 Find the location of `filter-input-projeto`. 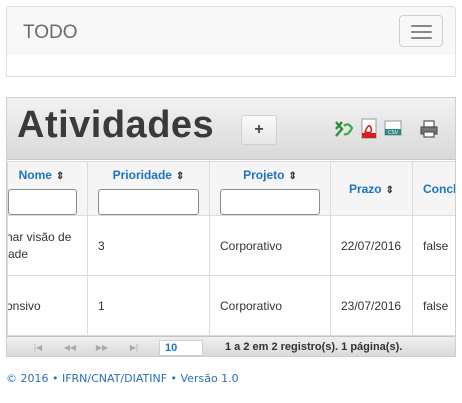

filter-input-projeto is located at coordinates (270, 202).